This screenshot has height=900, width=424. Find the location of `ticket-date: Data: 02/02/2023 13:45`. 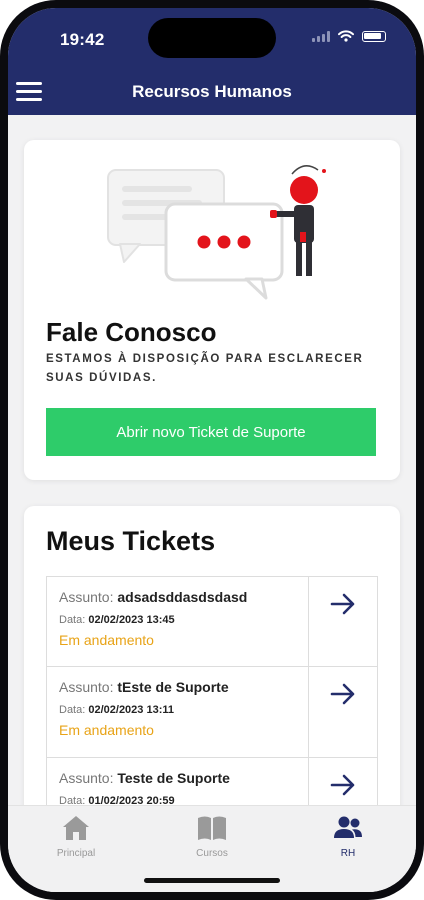

ticket-date: Data: 02/02/2023 13:45 is located at coordinates (177, 620).